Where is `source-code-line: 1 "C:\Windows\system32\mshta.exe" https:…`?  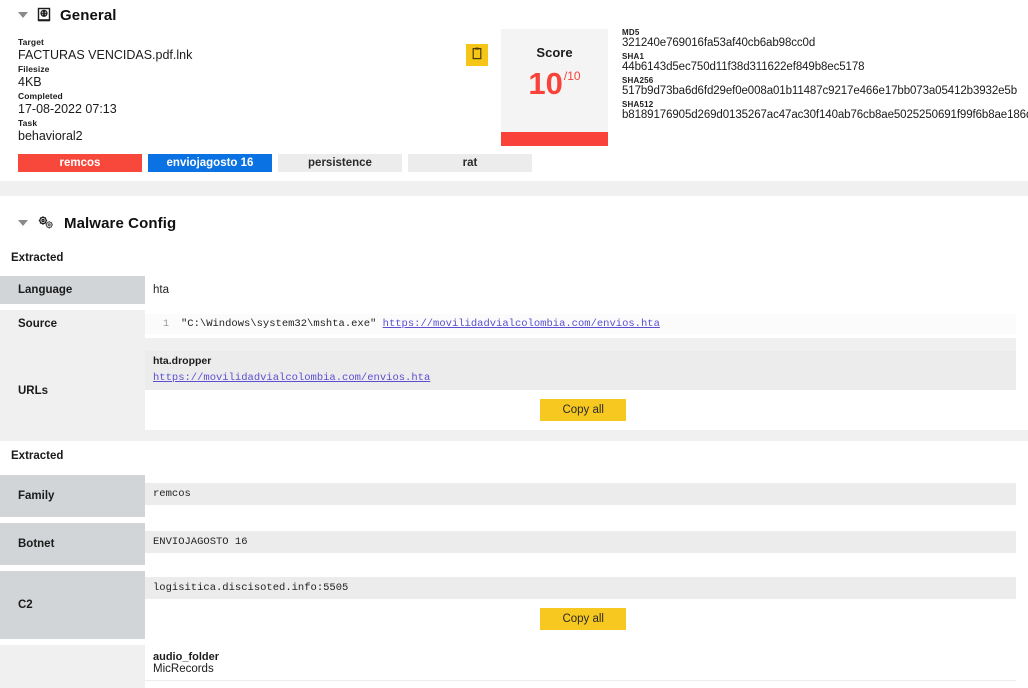
source-code-line: 1 "C:\Windows\system32\mshta.exe" https:… is located at coordinates (580, 324).